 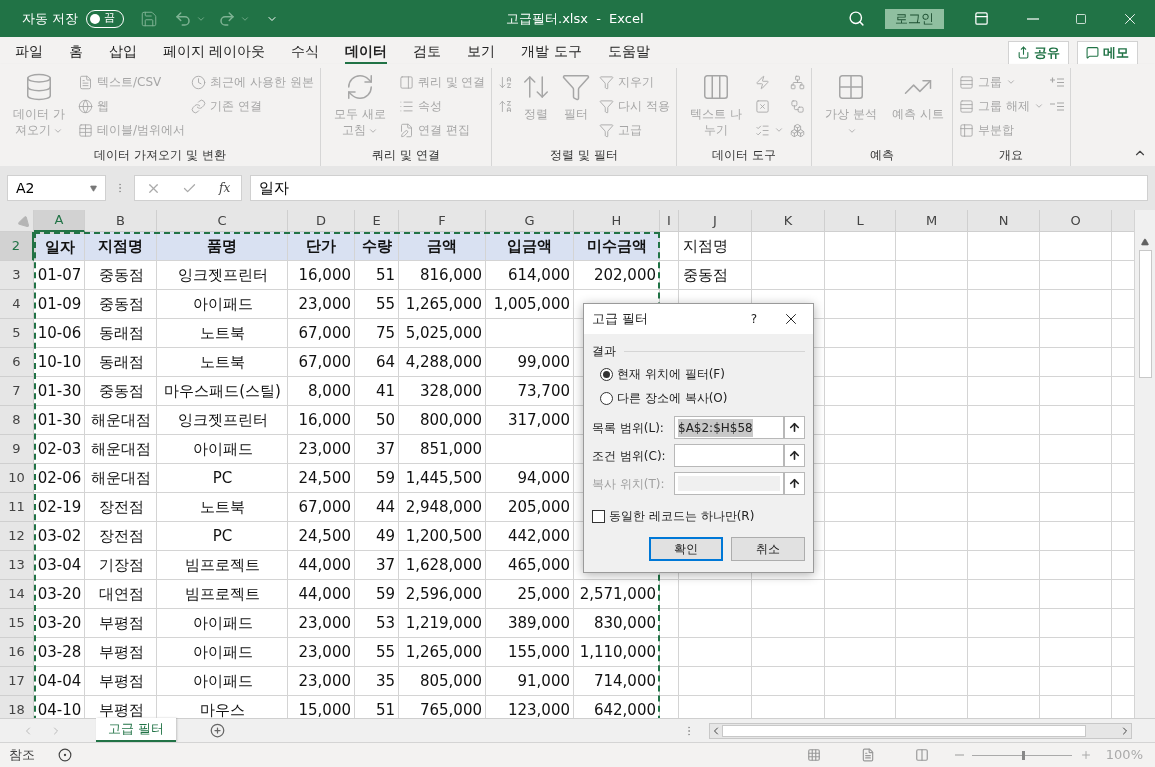 What do you see at coordinates (59, 363) in the screenshot?
I see `table-cell-text: 10-10` at bounding box center [59, 363].